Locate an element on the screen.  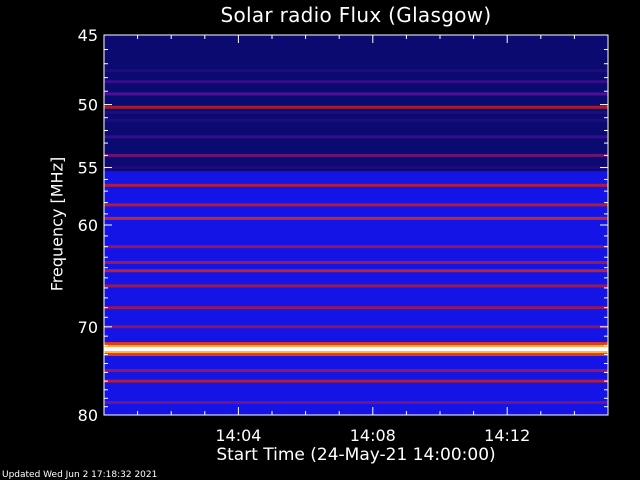
y-tick-label: 55 is located at coordinates (88, 168).